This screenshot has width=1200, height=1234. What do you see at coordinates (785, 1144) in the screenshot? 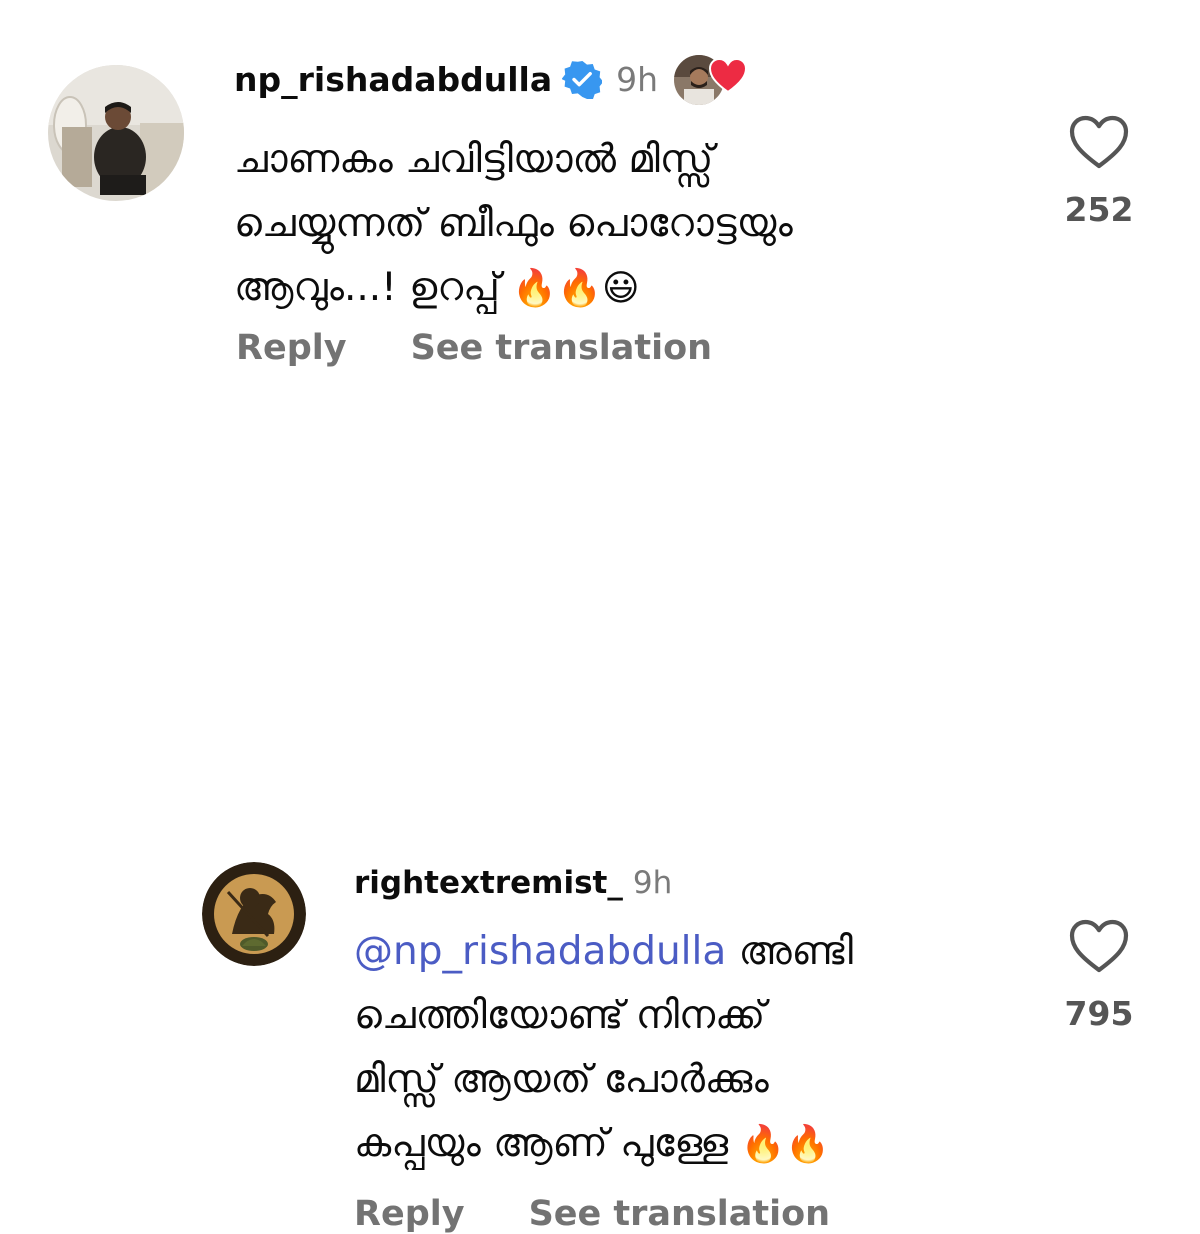
I see `fire-emoji: 🔥🔥` at bounding box center [785, 1144].